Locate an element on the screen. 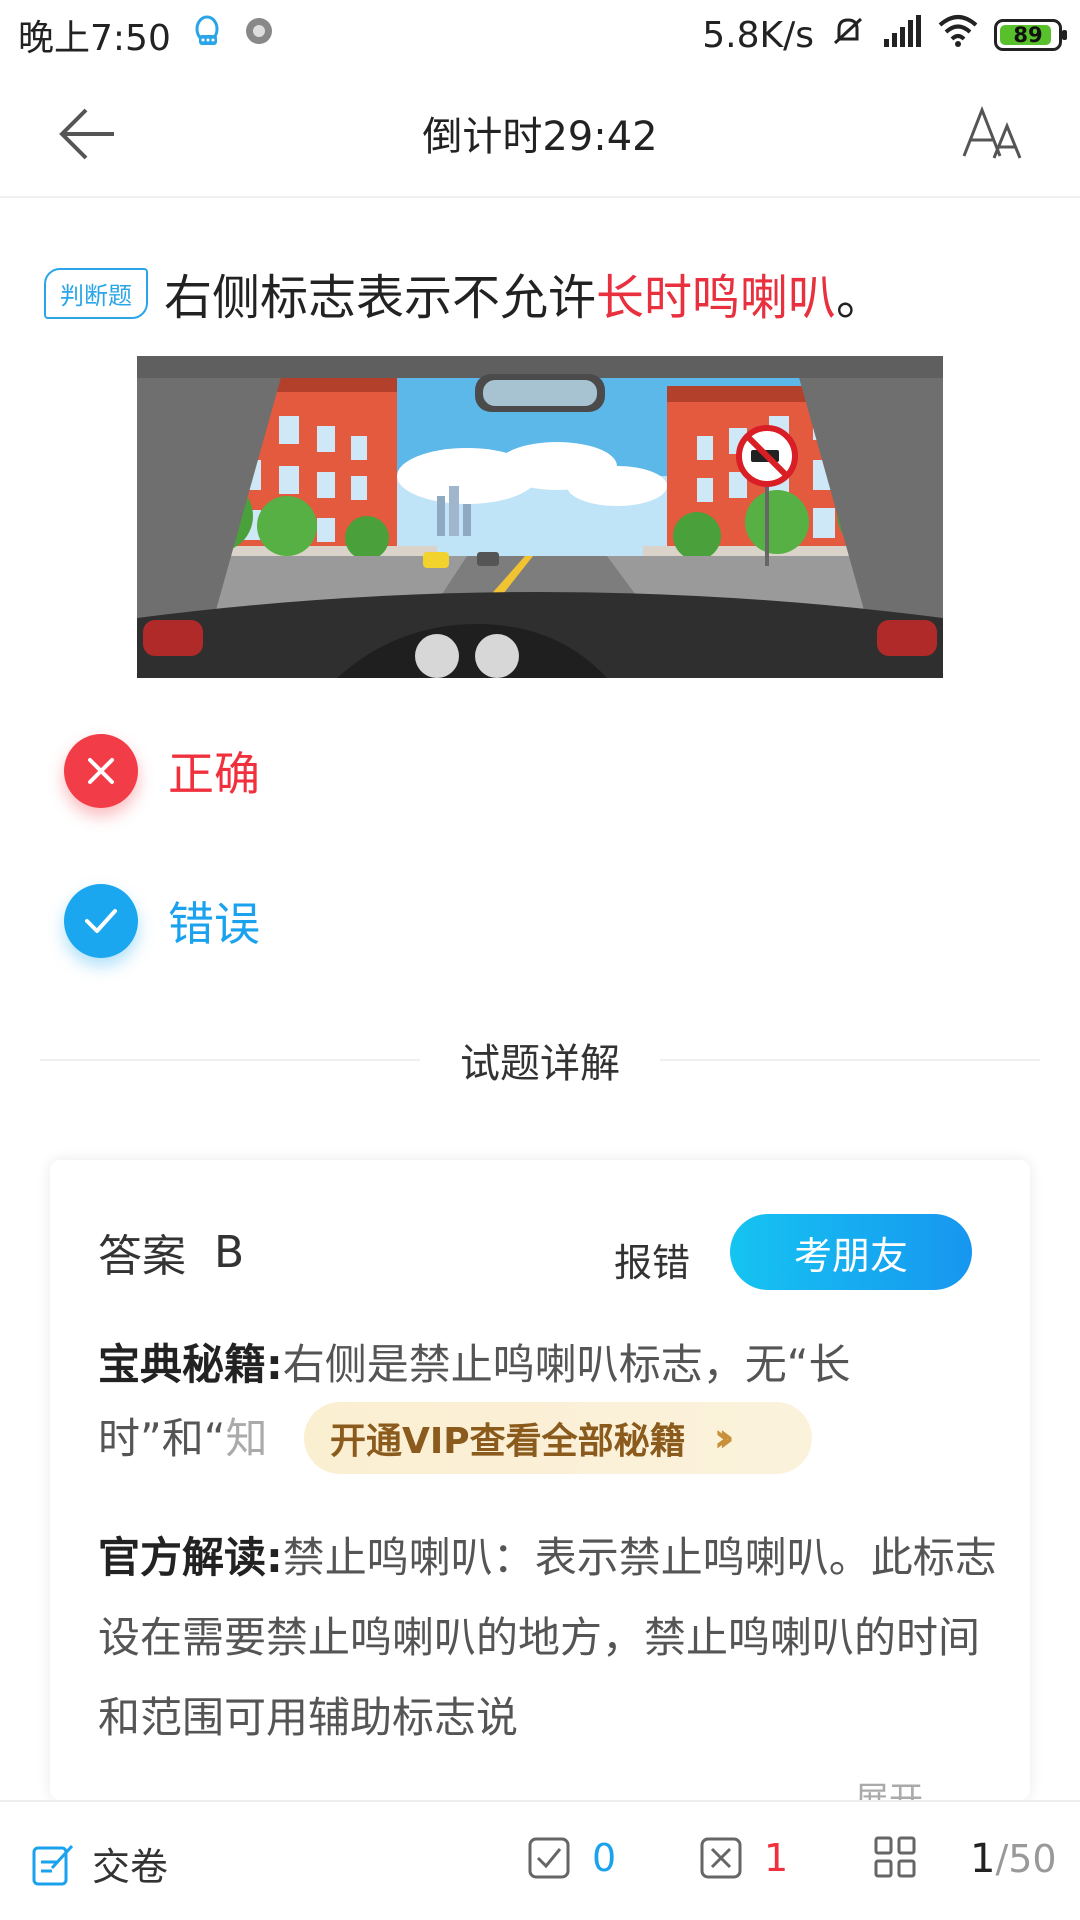  battery-level: 89 is located at coordinates (1028, 35).